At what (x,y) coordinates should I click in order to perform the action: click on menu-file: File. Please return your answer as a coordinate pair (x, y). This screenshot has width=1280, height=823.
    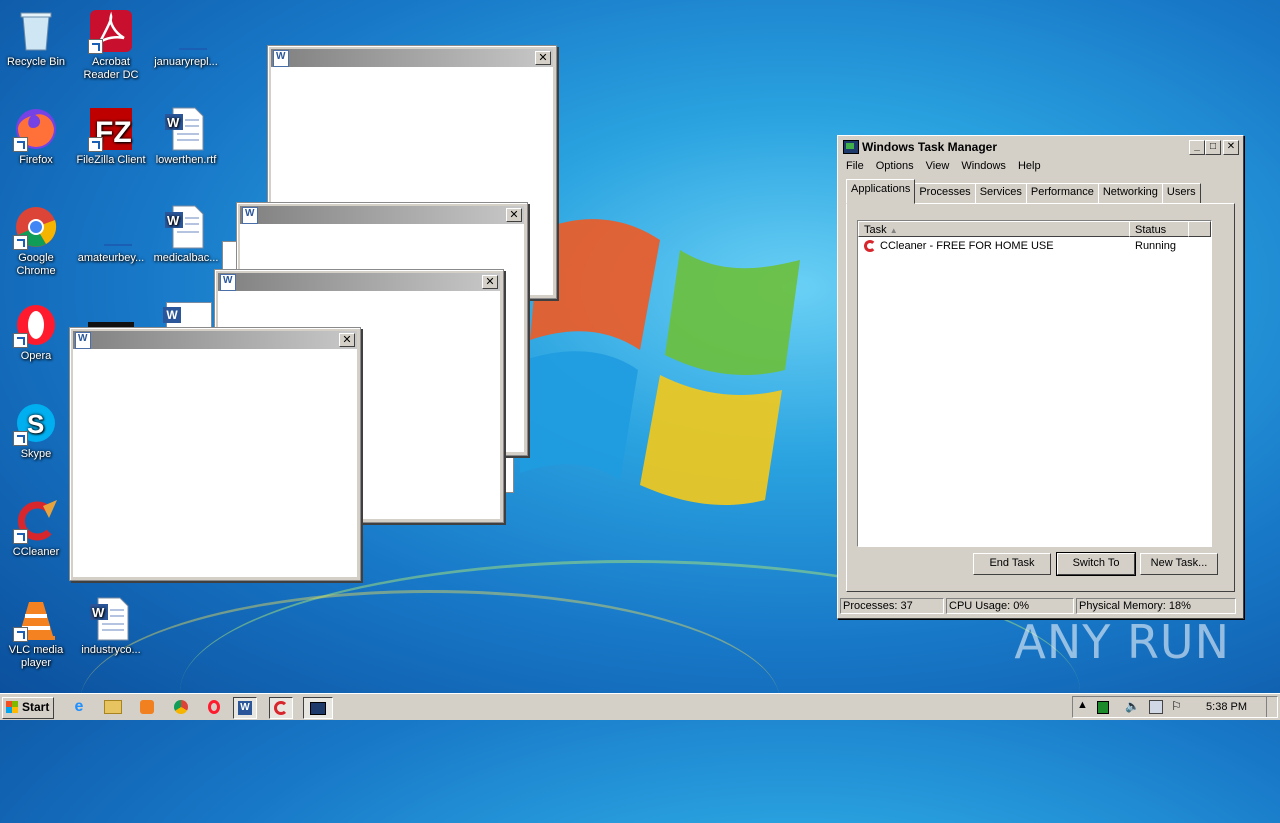
    Looking at the image, I should click on (855, 167).